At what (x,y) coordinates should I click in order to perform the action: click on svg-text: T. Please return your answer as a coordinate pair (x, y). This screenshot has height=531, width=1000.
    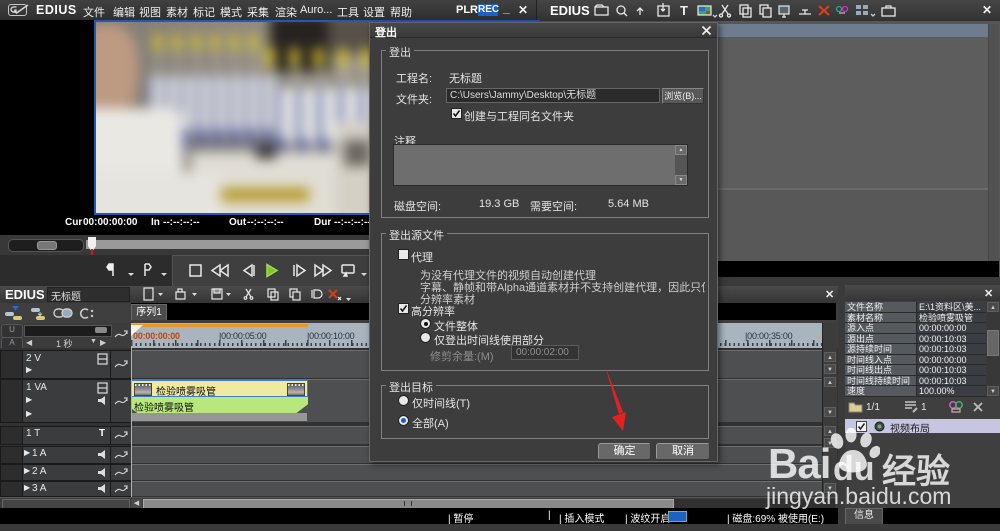
    Looking at the image, I should click on (684, 10).